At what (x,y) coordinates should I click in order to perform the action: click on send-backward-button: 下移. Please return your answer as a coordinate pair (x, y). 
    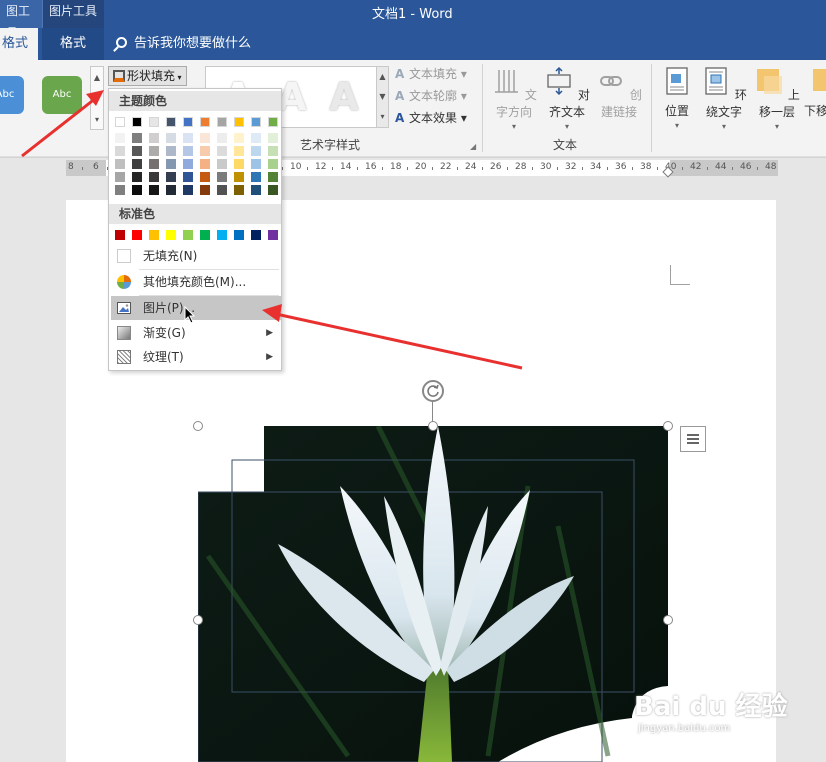
    Looking at the image, I should click on (815, 92).